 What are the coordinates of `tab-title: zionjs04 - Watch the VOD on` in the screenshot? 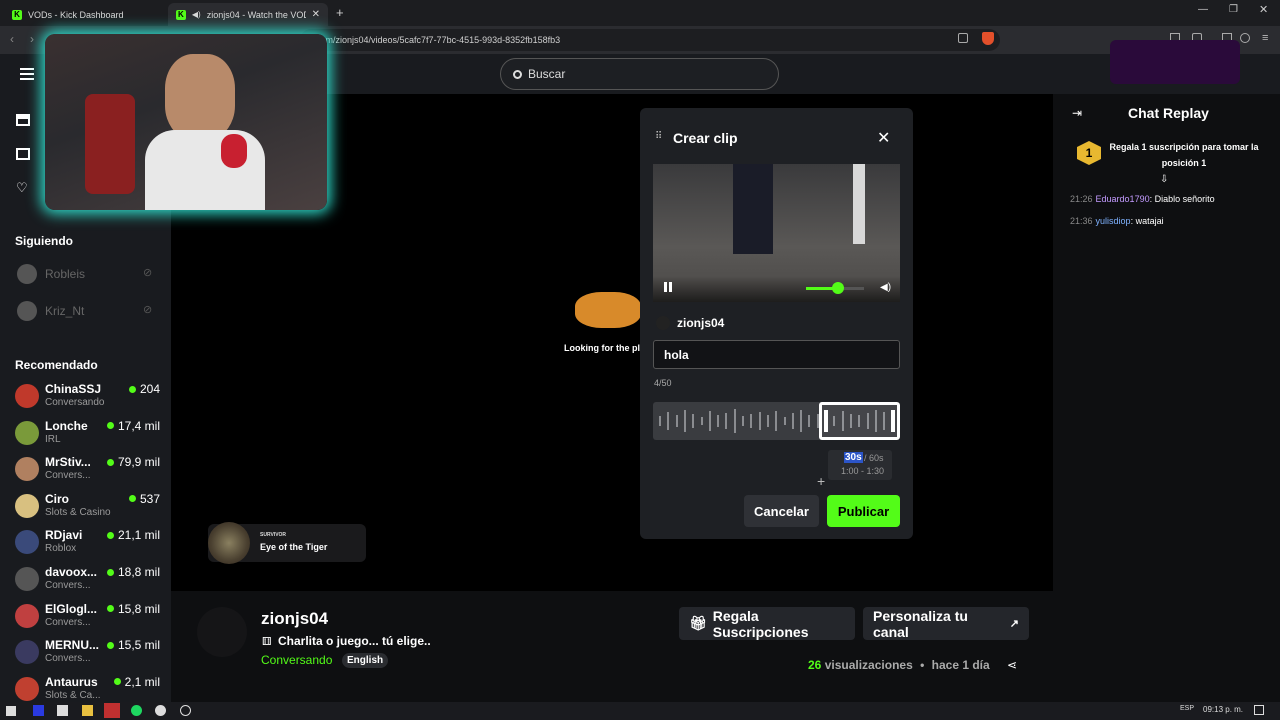 It's located at (256, 14).